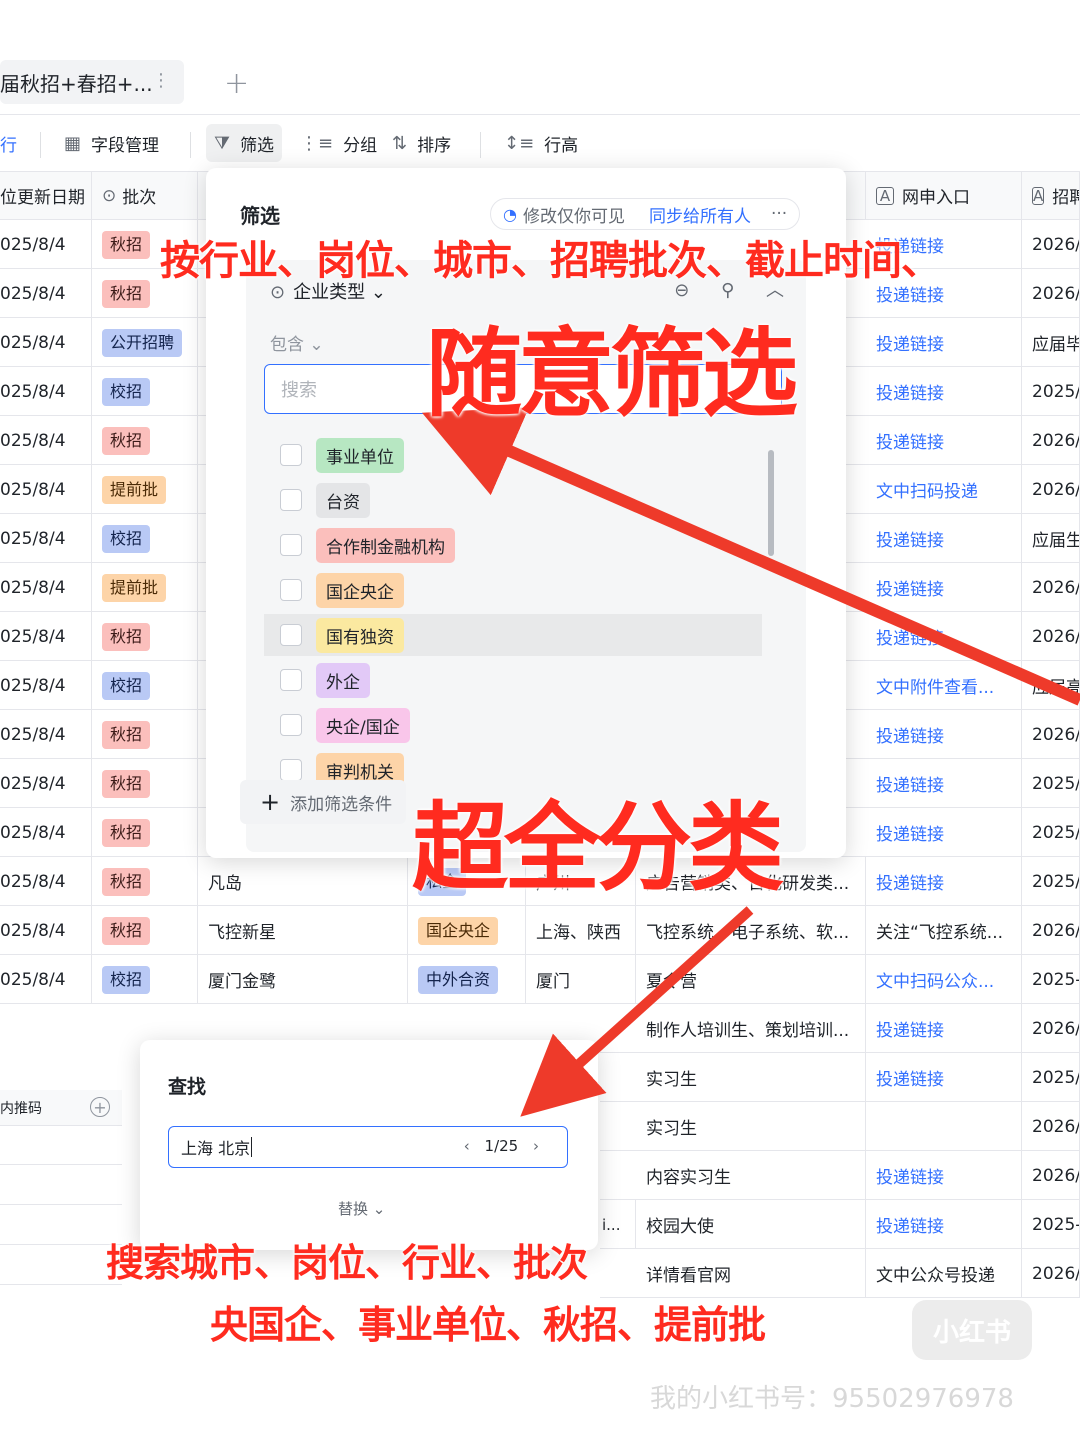 The image size is (1080, 1440). Describe the element at coordinates (556, 1082) in the screenshot. I see `close-icon: ×` at that location.